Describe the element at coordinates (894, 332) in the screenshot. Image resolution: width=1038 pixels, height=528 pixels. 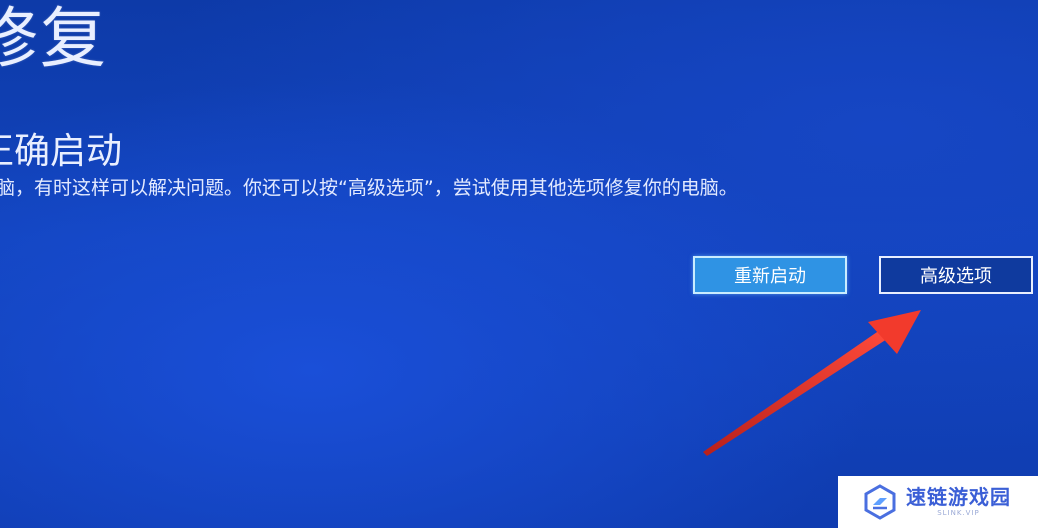
I see `arrow-head` at that location.